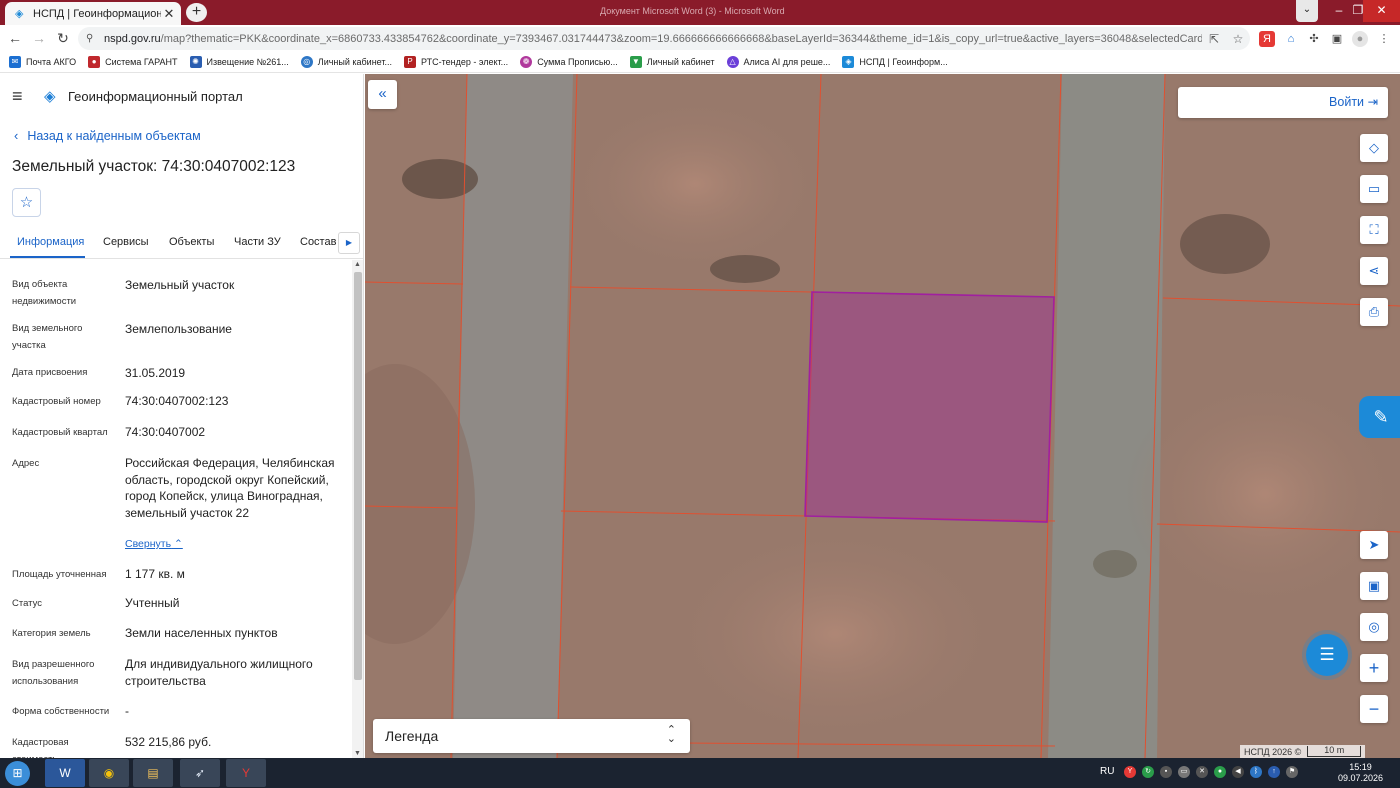 Image resolution: width=1400 pixels, height=788 pixels. Describe the element at coordinates (1374, 627) in the screenshot. I see `search-location-icon: ◎` at that location.